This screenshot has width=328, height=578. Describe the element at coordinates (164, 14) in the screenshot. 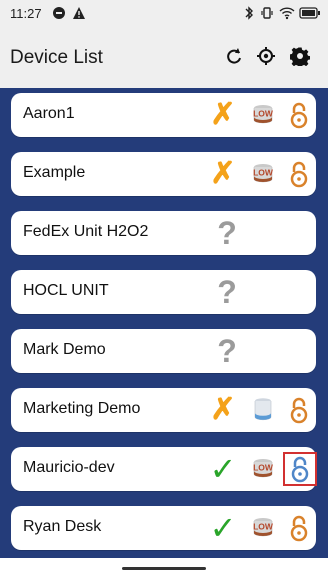

I see `status-bar: 11:27` at that location.